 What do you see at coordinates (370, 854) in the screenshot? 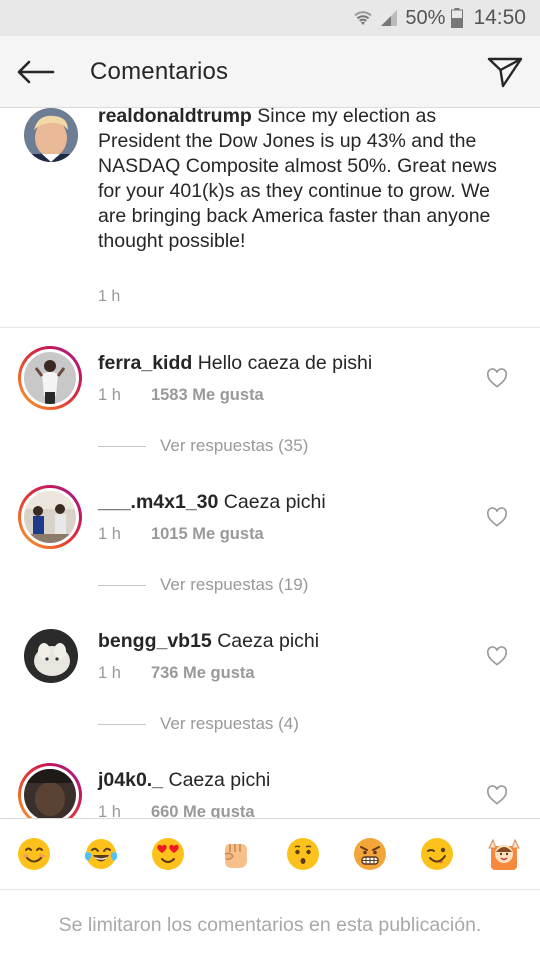
I see `grimacing-angry-icon` at bounding box center [370, 854].